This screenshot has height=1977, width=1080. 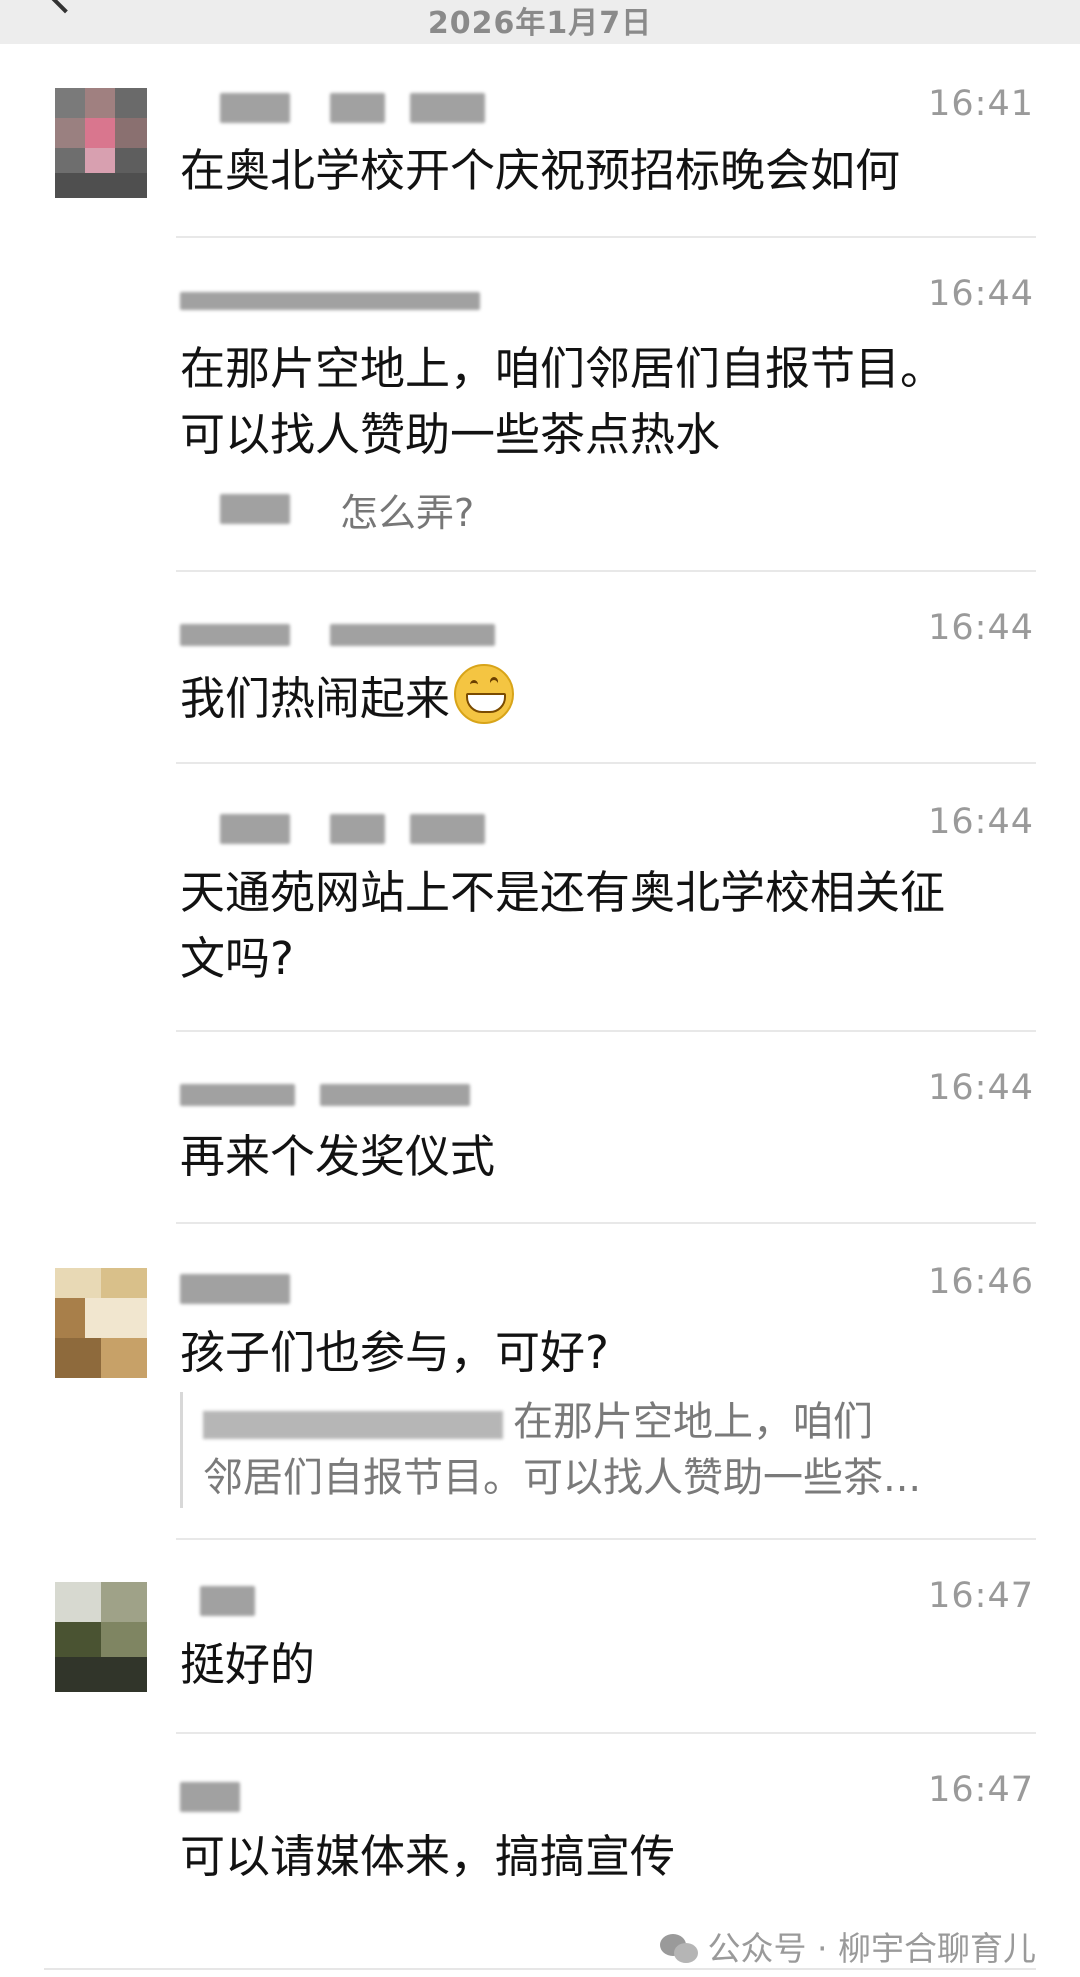 I want to click on message-text: 挺好的, so click(x=248, y=1664).